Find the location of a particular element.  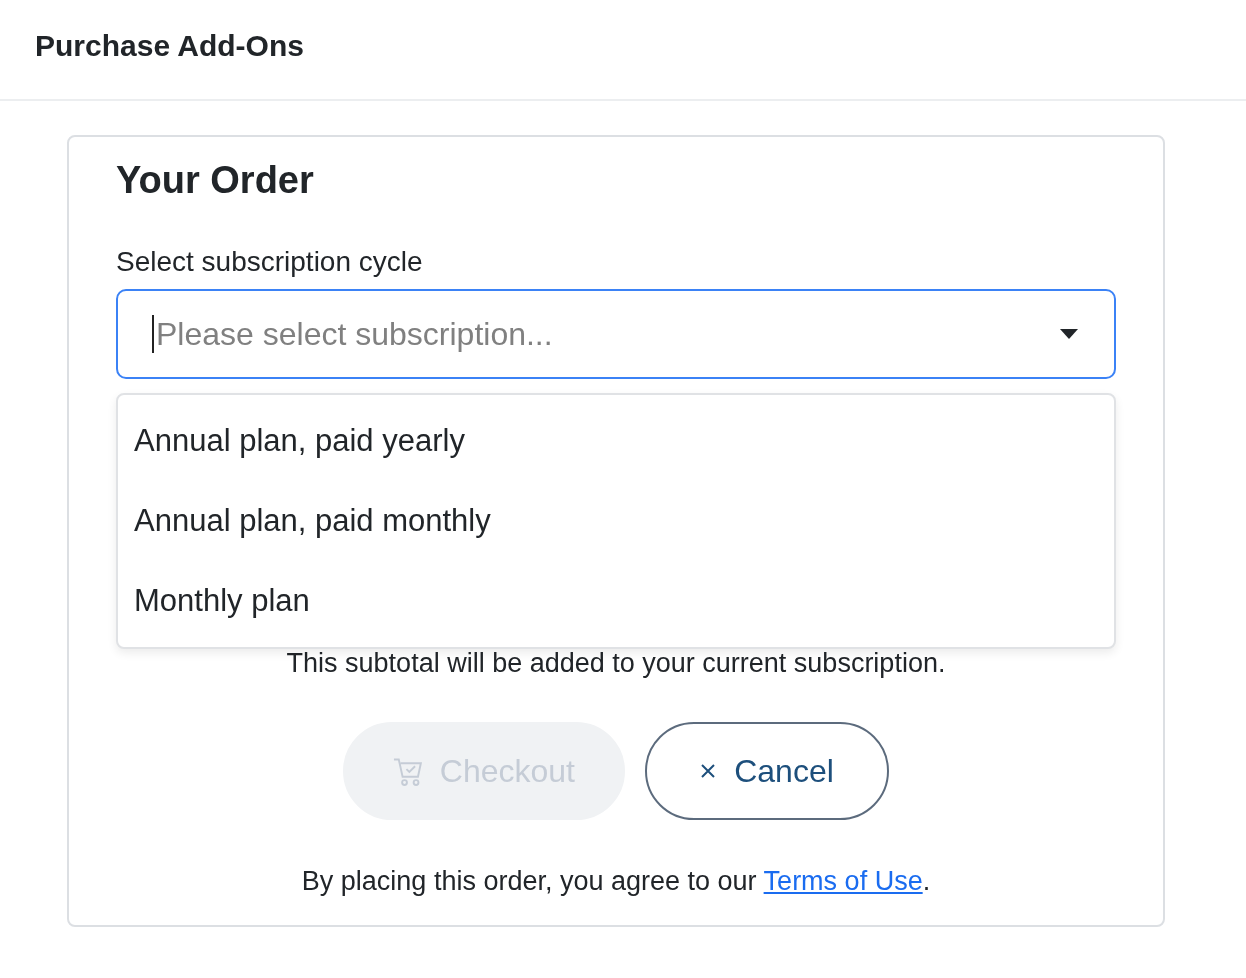

cancel-button: Cancel is located at coordinates (767, 771).